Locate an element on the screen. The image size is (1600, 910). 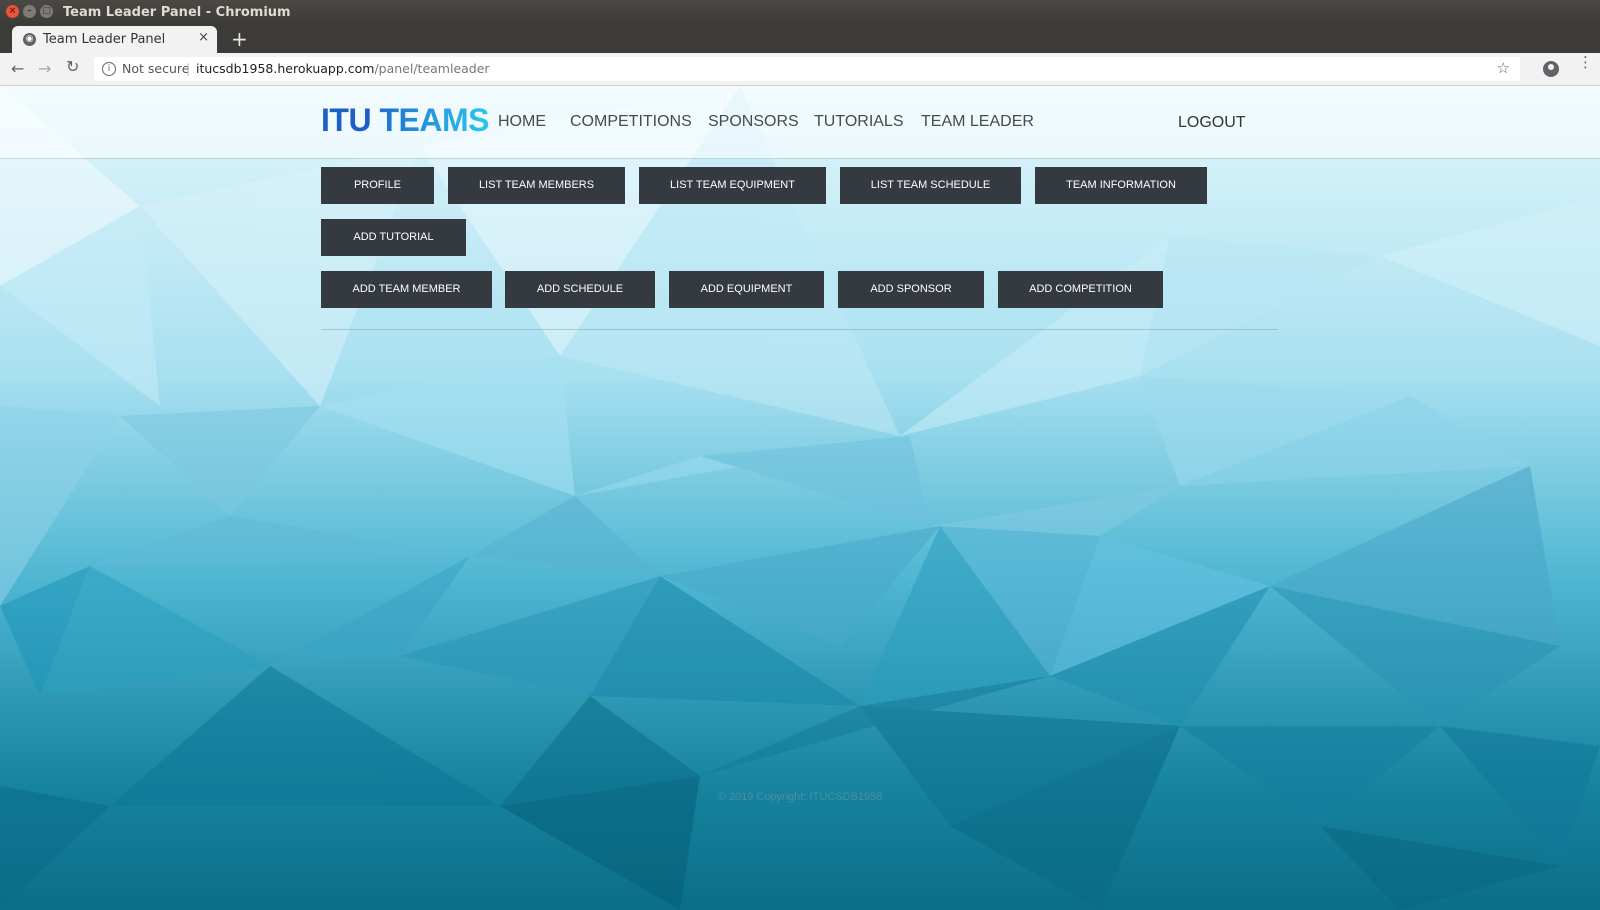
title-bar: × – □ Team Leader Panel - Chromium is located at coordinates (800, 12).